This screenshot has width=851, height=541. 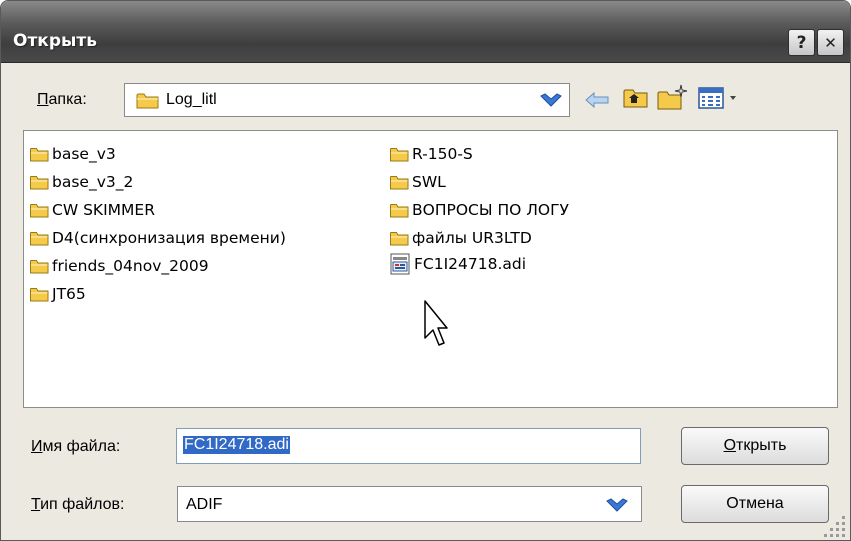 I want to click on filetype-combo: ADIF, so click(x=409, y=504).